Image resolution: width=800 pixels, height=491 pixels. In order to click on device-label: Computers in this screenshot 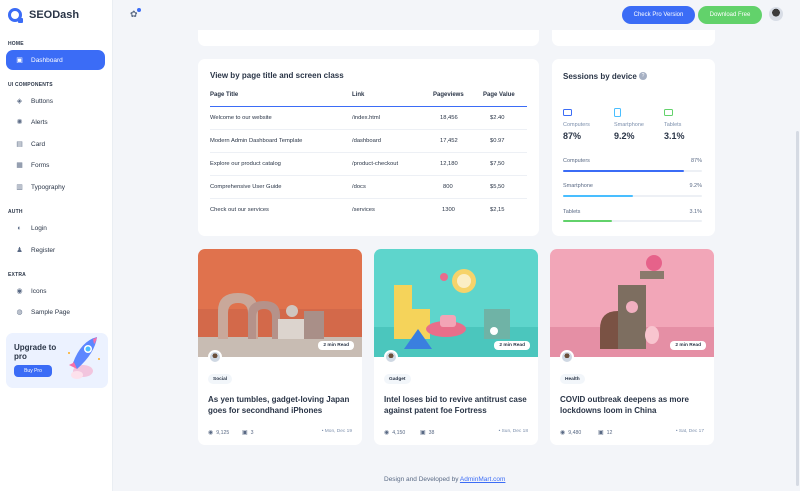, I will do `click(576, 125)`.